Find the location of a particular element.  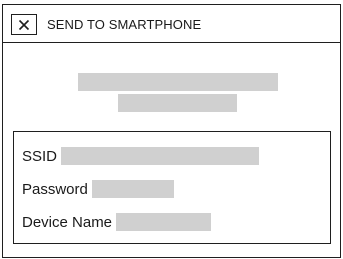

ssid-label: SSID is located at coordinates (40, 156).